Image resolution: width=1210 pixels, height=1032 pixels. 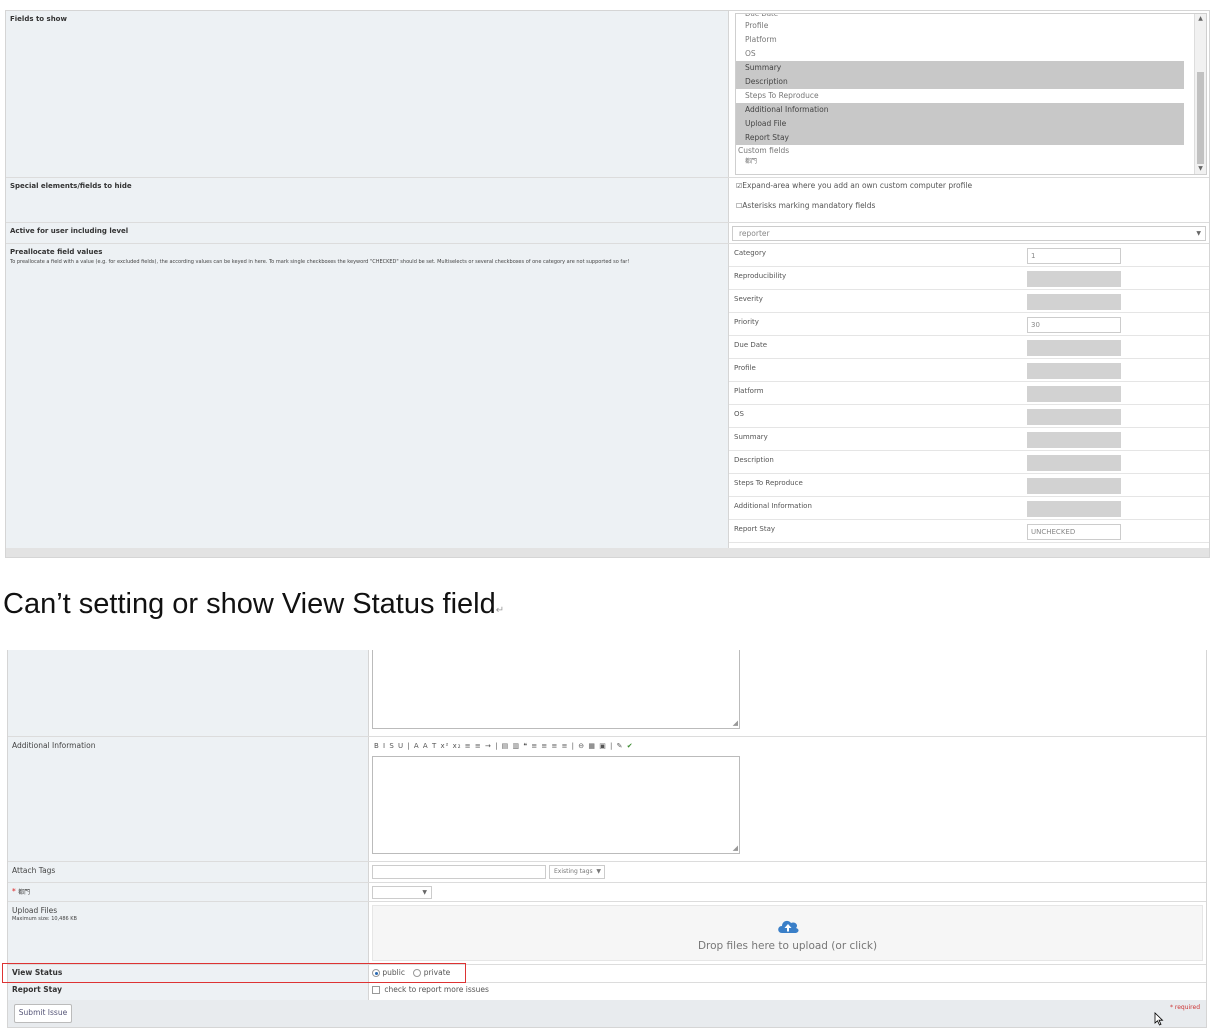 What do you see at coordinates (1159, 1019) in the screenshot?
I see `mouse-cursor-icon` at bounding box center [1159, 1019].